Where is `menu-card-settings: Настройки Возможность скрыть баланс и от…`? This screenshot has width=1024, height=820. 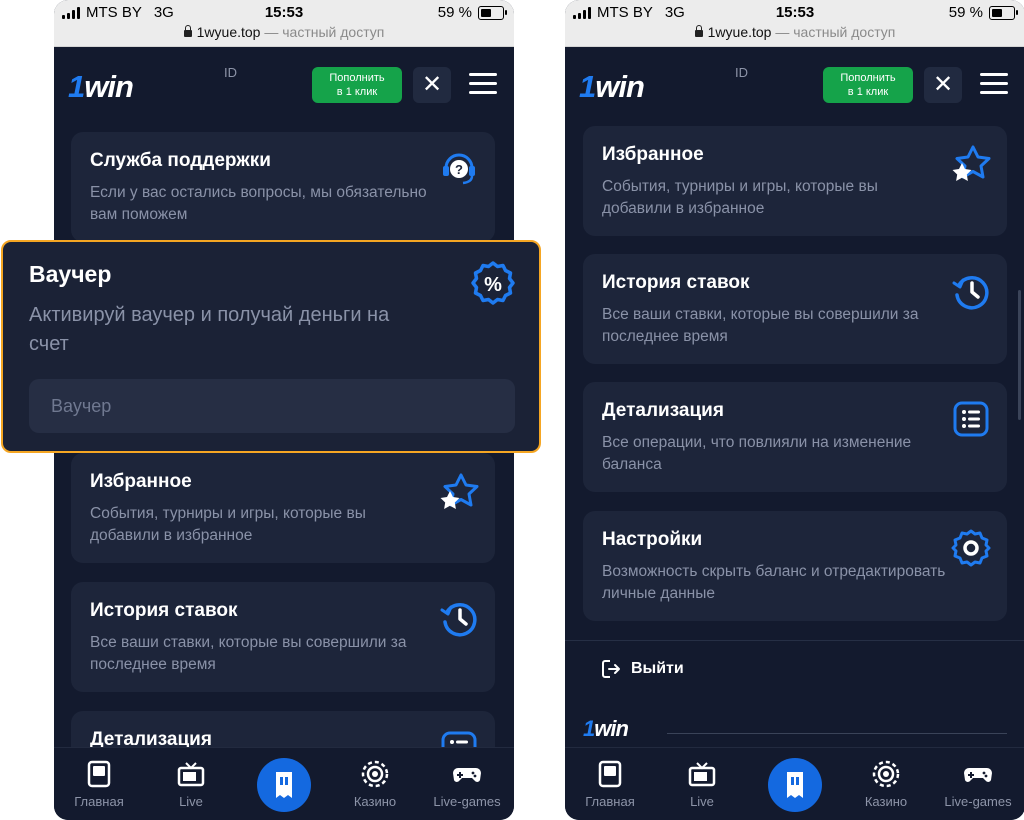
menu-card-settings: Настройки Возможность скрыть баланс и от… is located at coordinates (795, 566).